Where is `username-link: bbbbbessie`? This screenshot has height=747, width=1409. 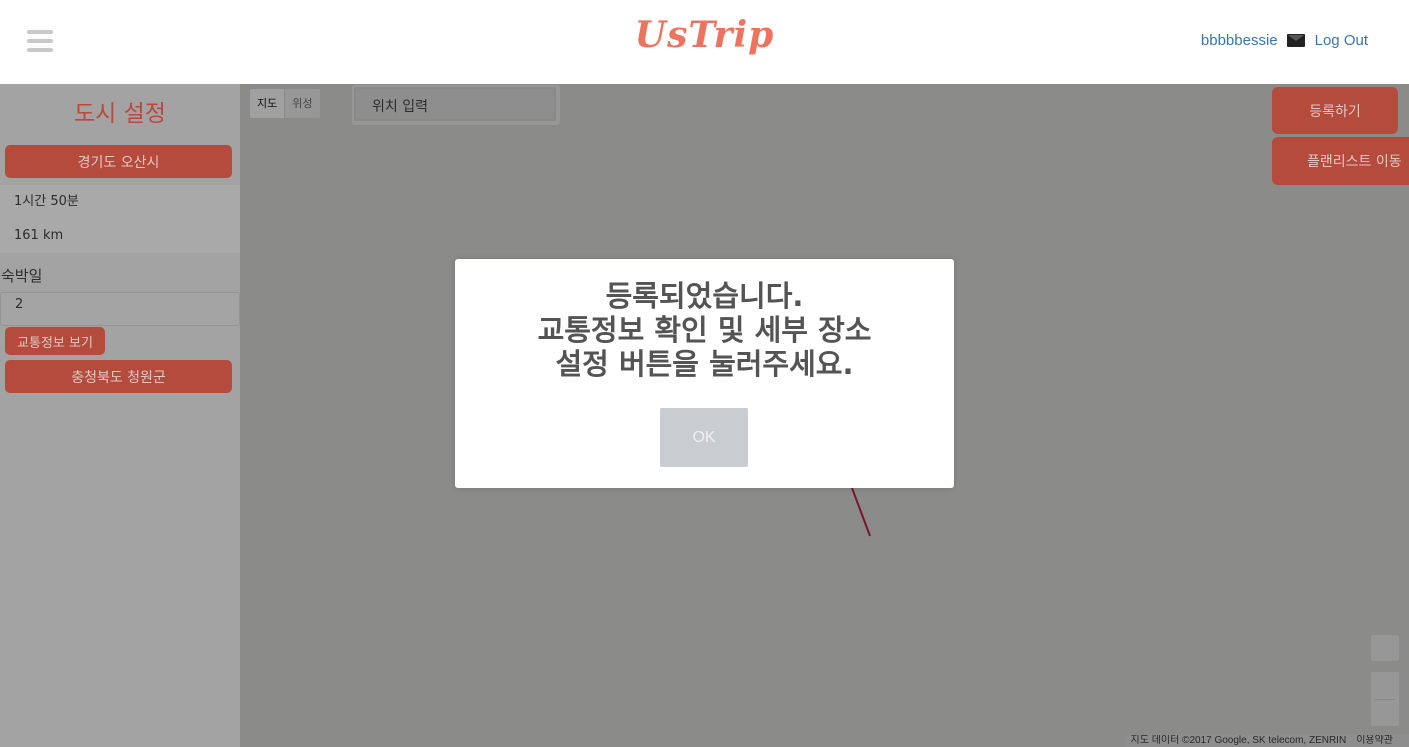 username-link: bbbbbessie is located at coordinates (1239, 40).